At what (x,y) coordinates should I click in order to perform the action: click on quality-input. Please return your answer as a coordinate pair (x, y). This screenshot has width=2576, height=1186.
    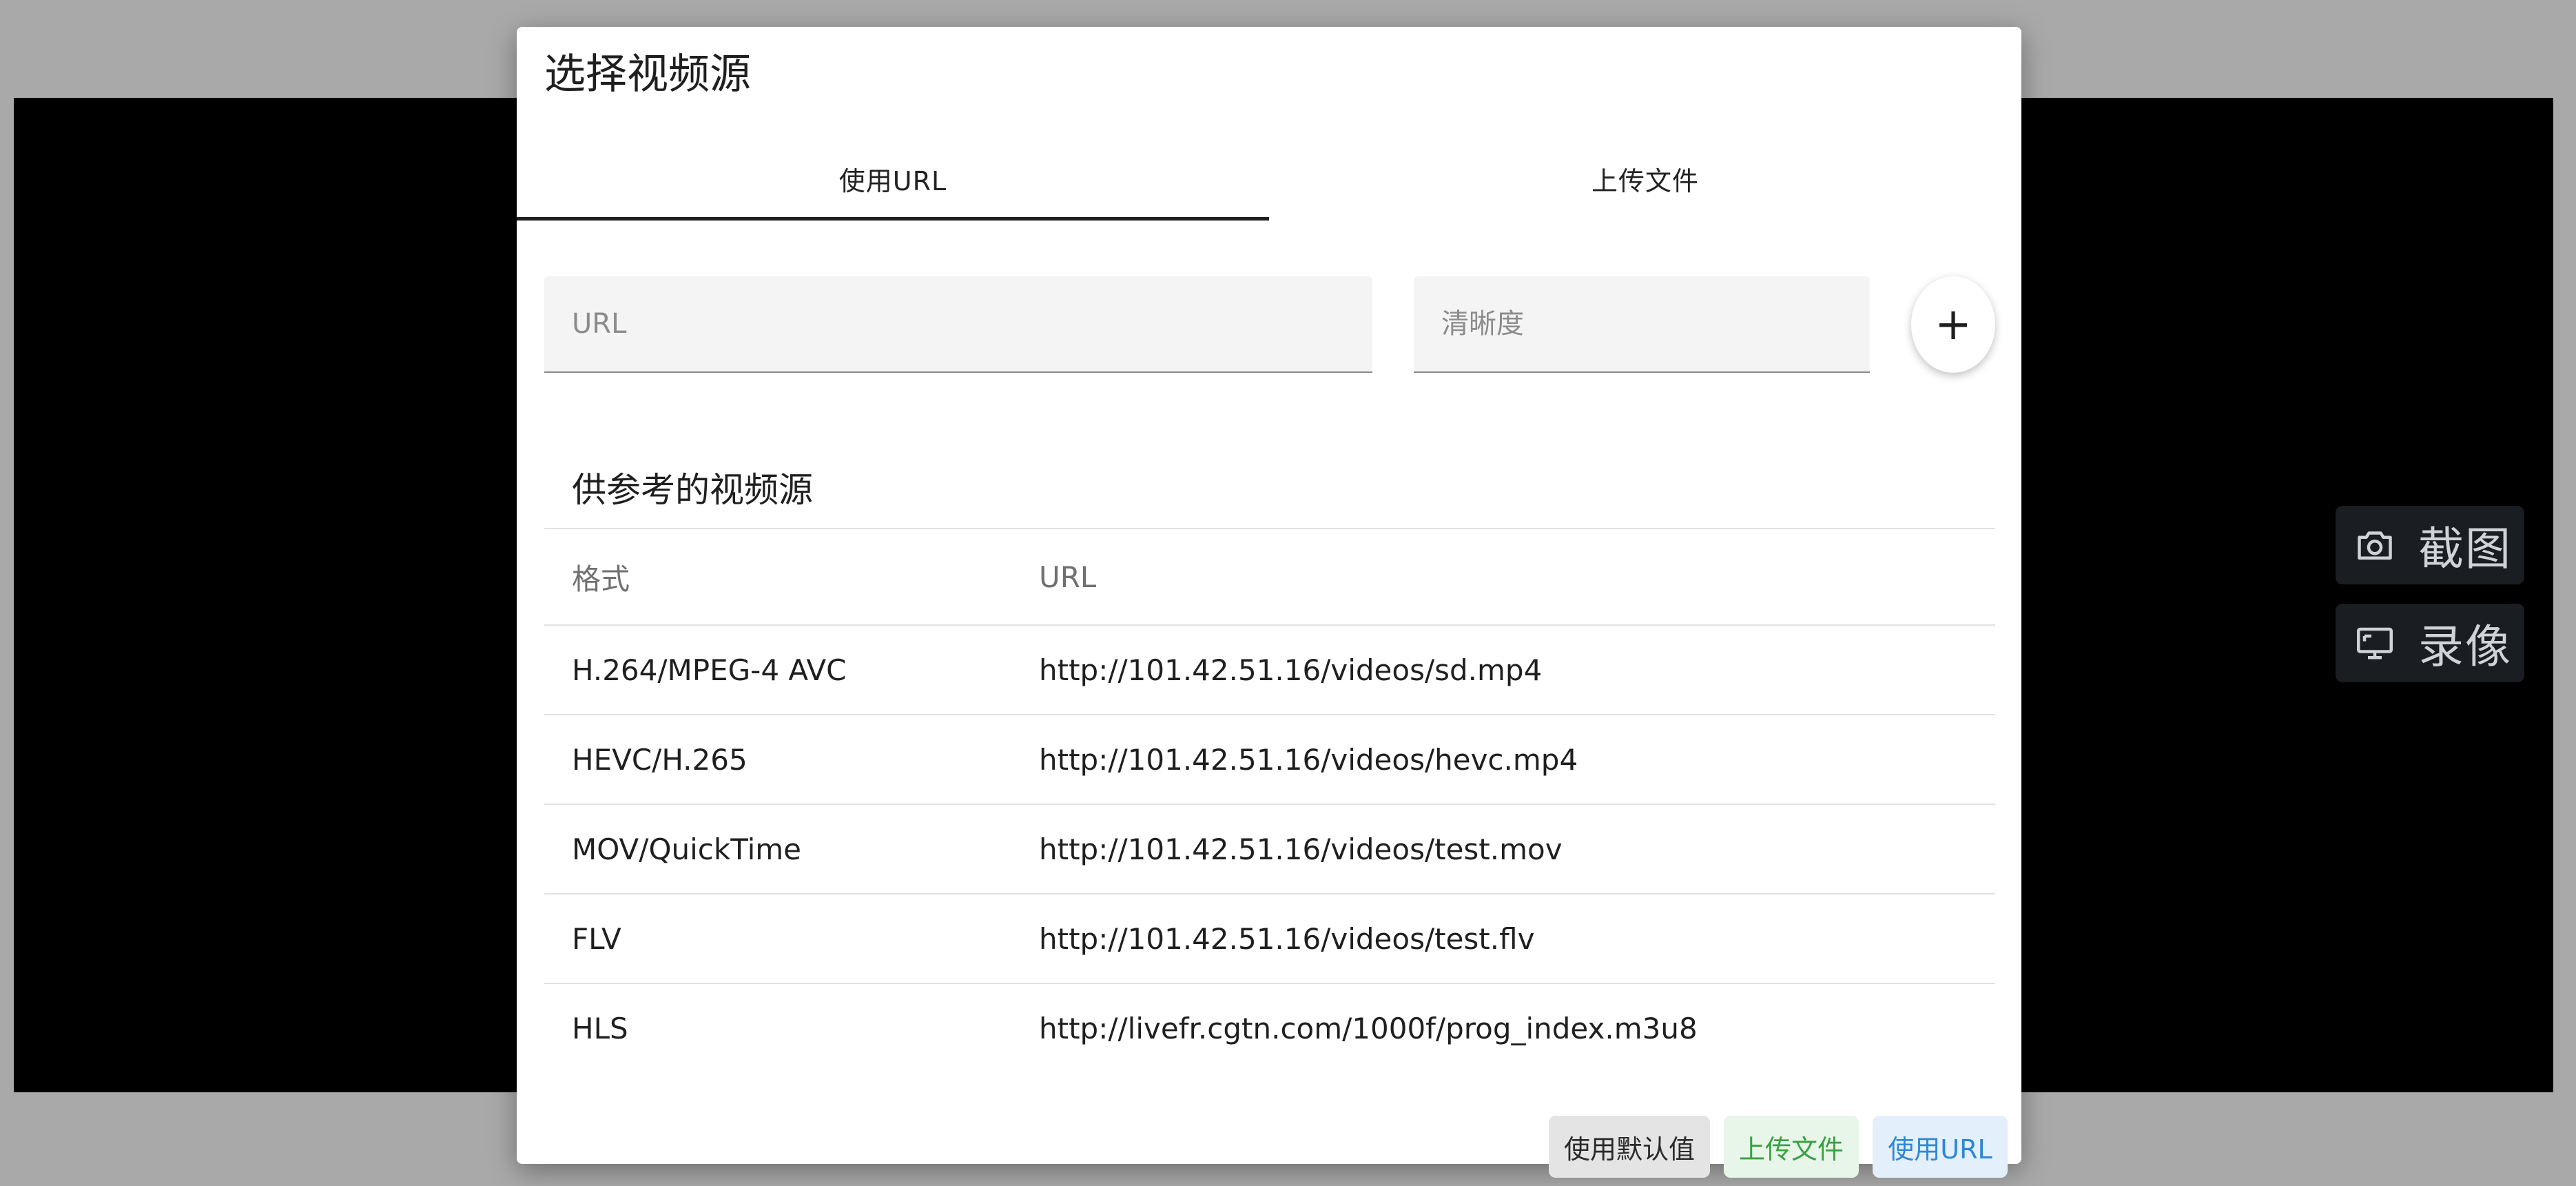
    Looking at the image, I should click on (1642, 323).